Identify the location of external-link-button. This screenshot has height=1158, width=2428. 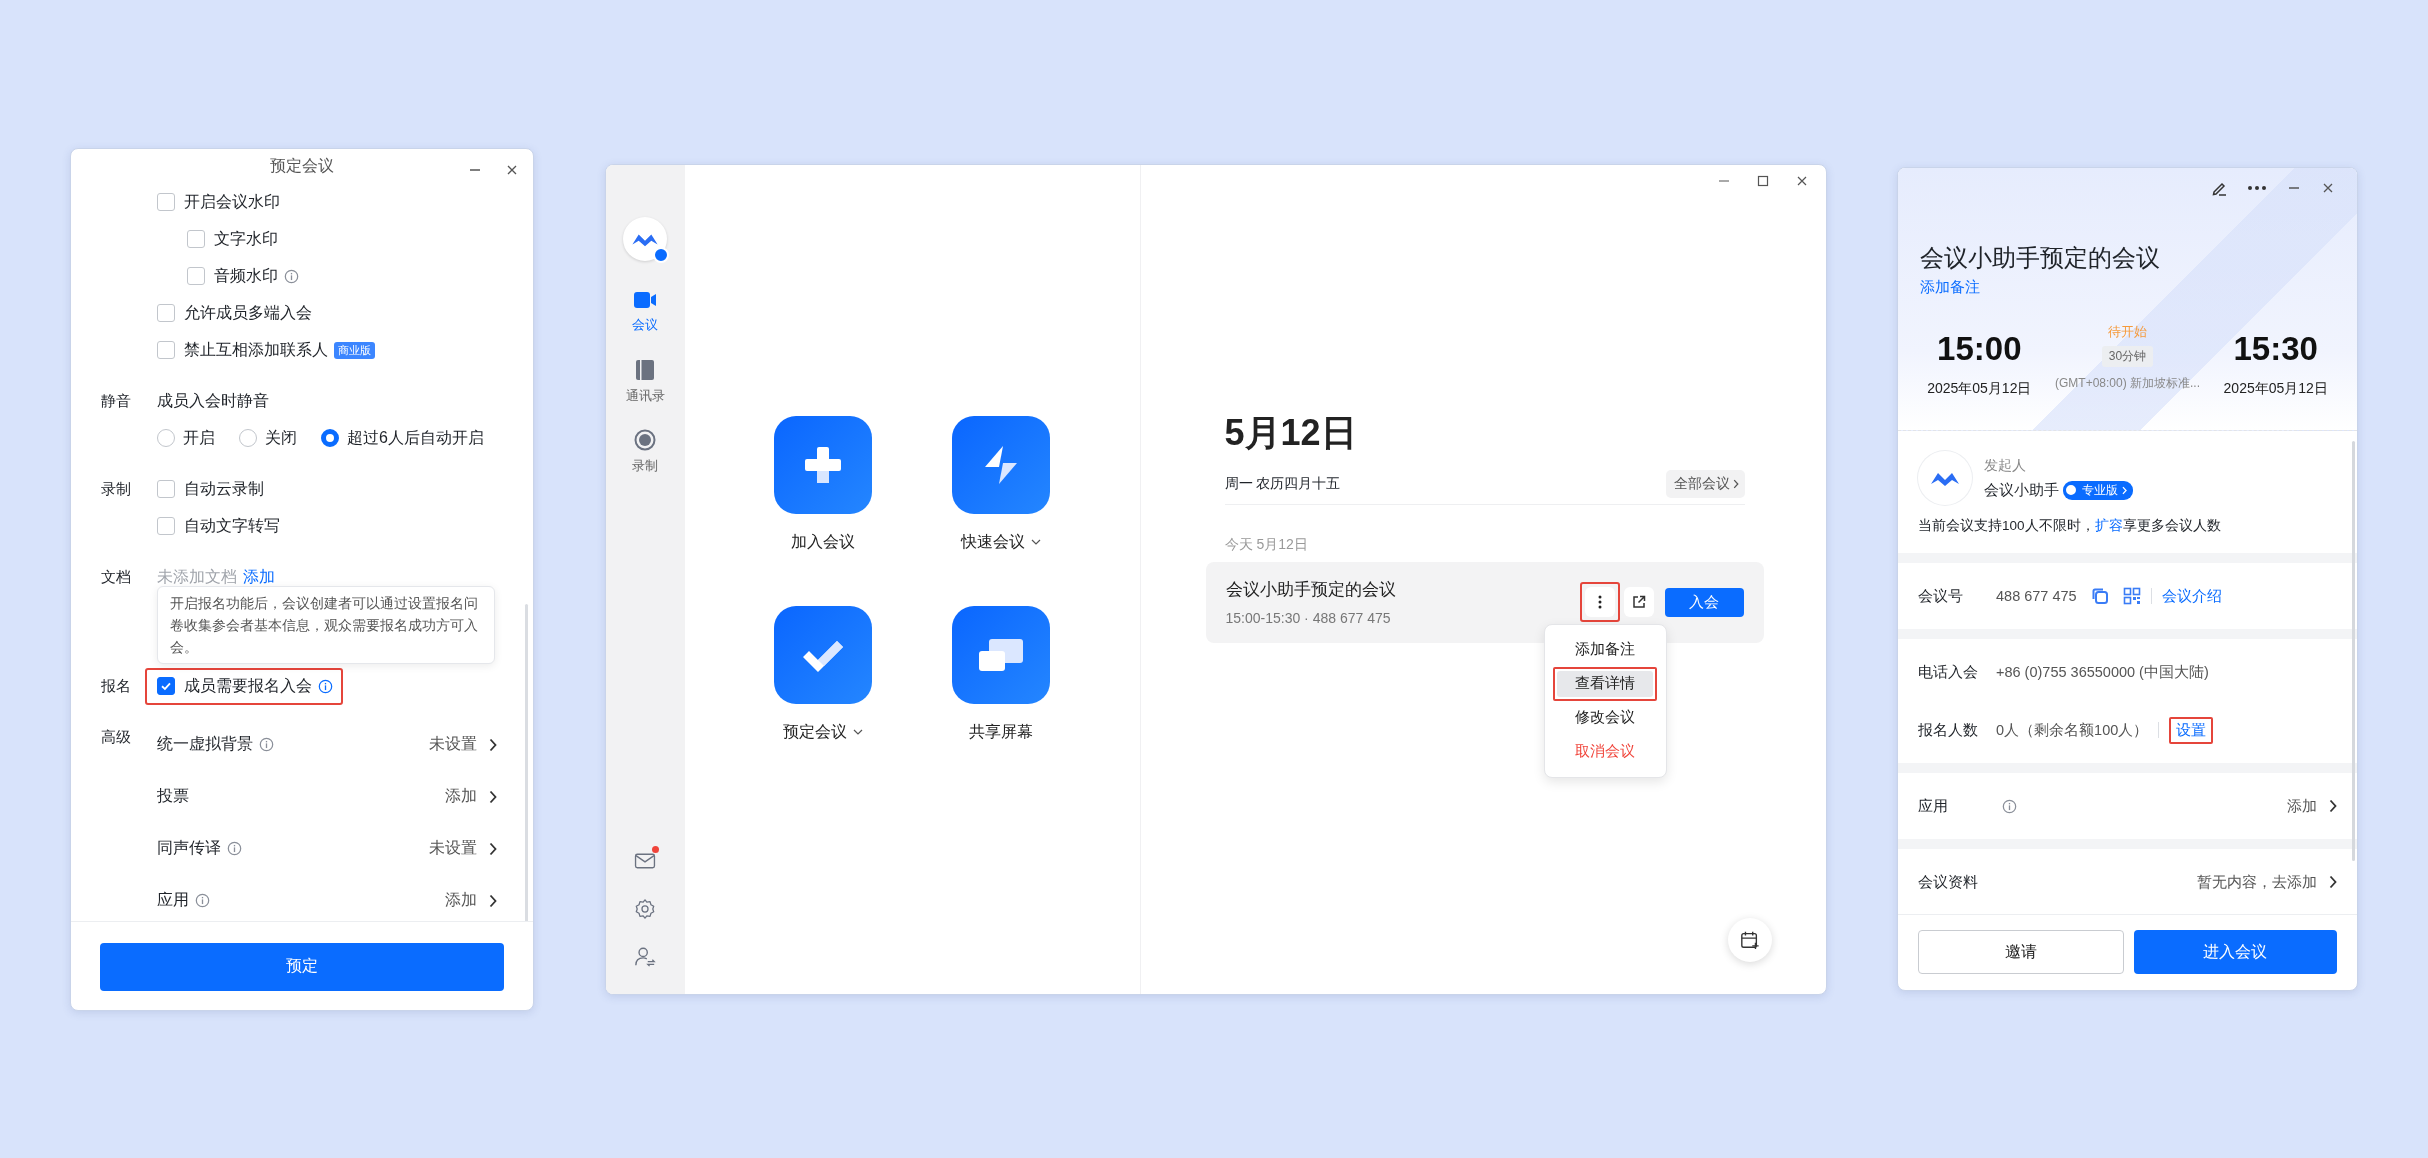
(1638, 602).